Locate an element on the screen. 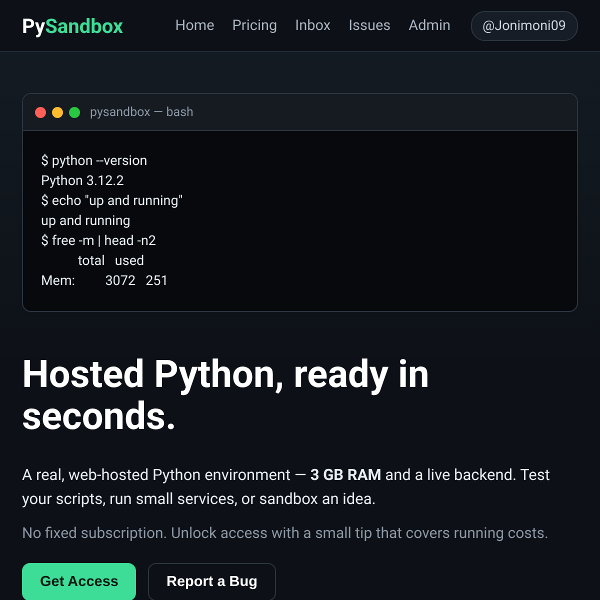  terminal-line: $ free -m | head -n2 is located at coordinates (99, 241).